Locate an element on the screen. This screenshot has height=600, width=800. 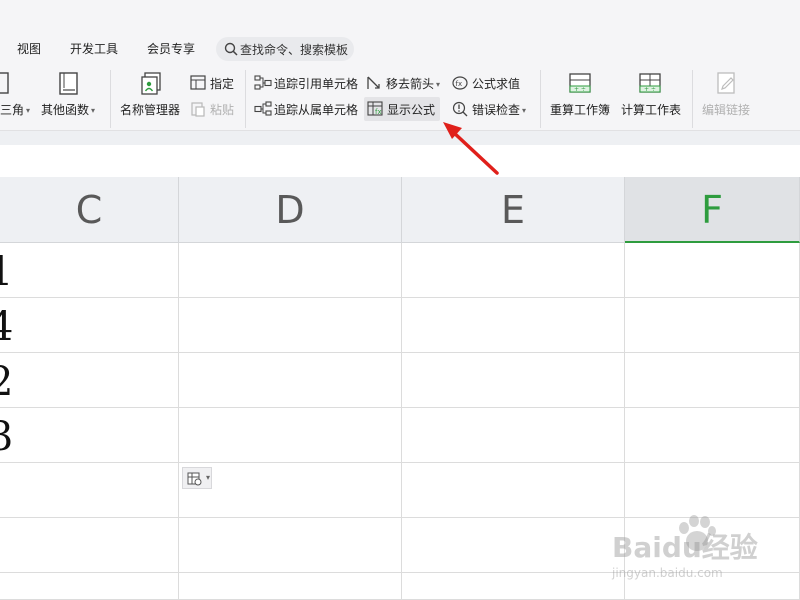
menu-view: 视图 is located at coordinates (29, 48).